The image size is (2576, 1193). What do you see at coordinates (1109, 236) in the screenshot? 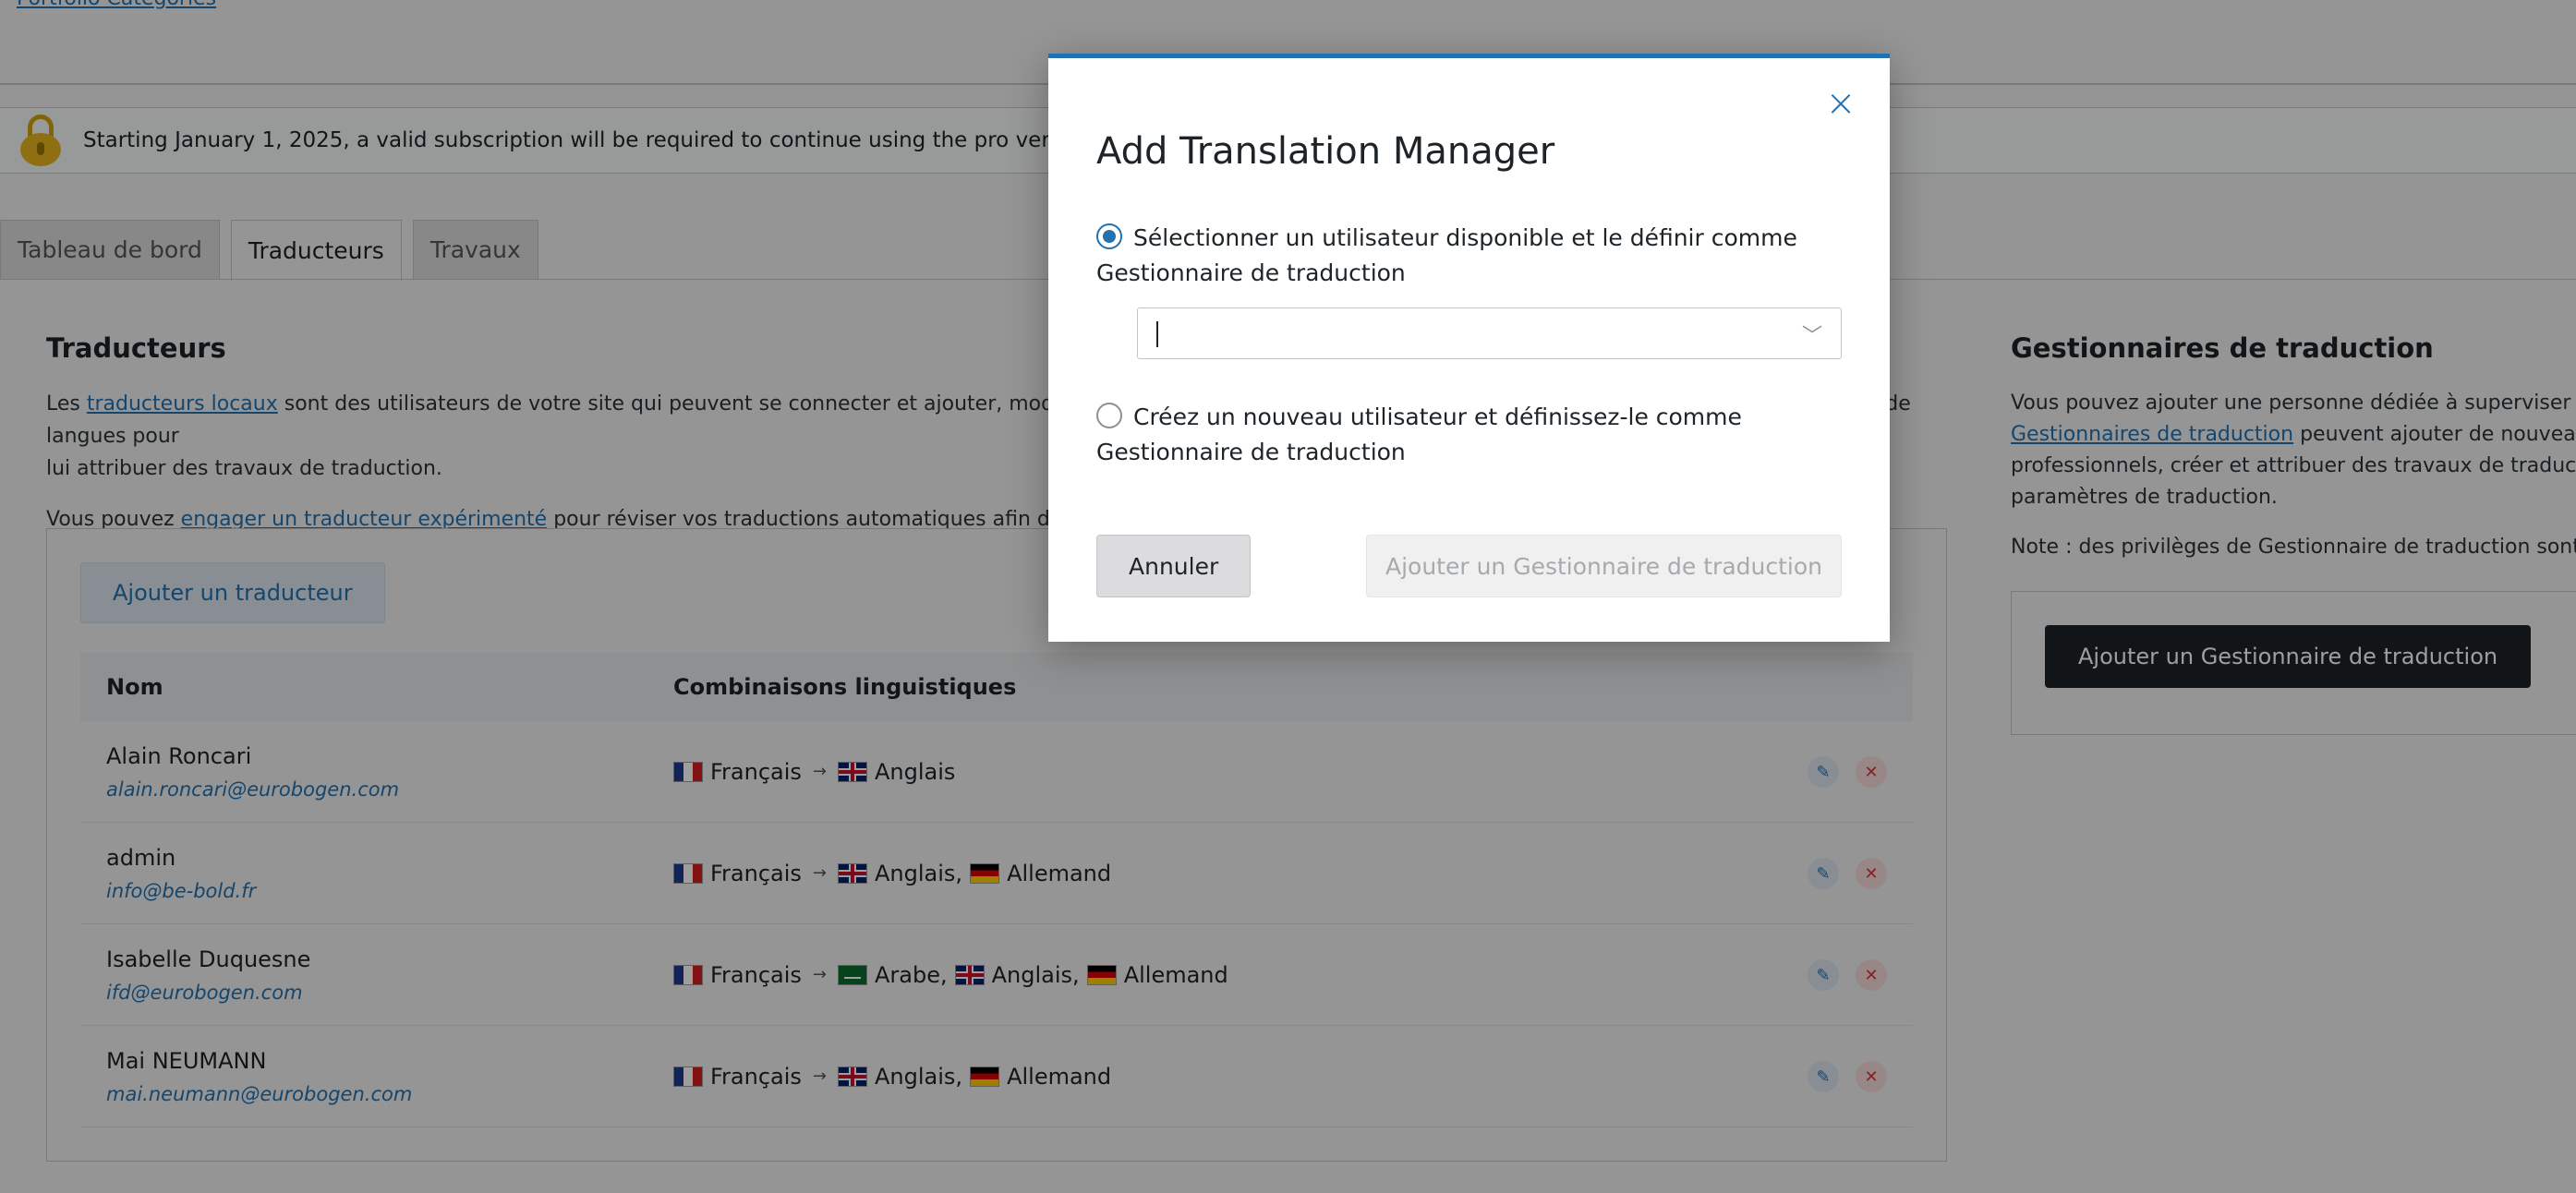
I see `radio-existing-user` at bounding box center [1109, 236].